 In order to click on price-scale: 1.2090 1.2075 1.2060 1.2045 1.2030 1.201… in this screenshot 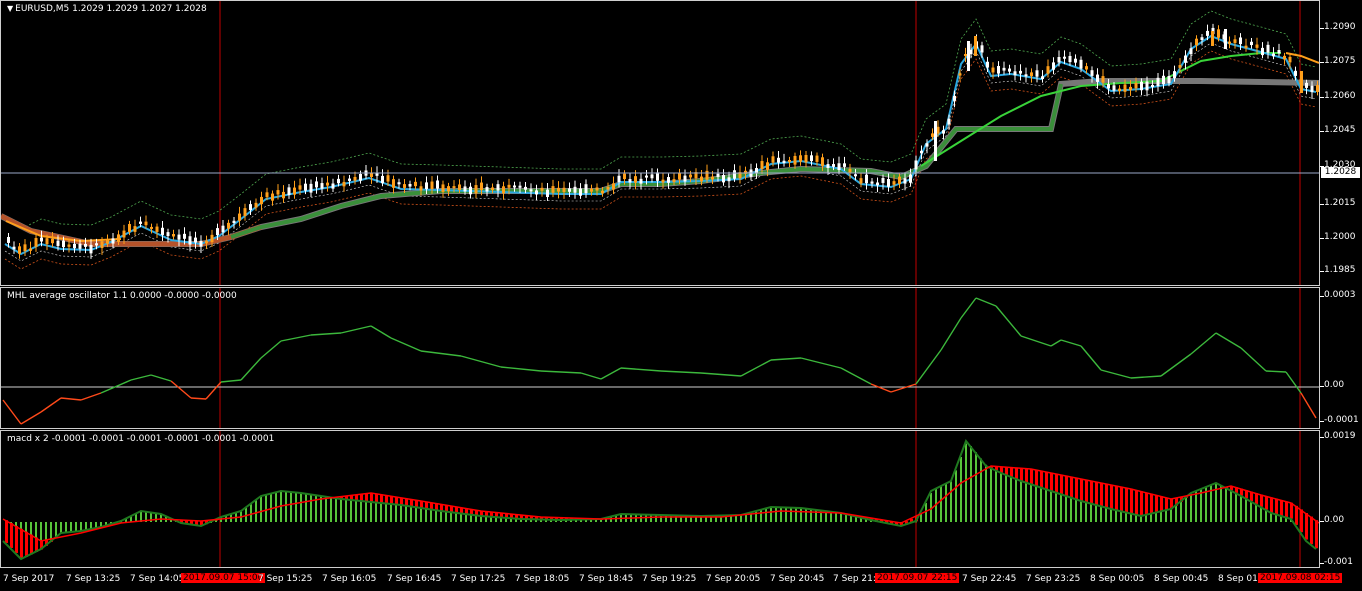, I will do `click(1341, 143)`.